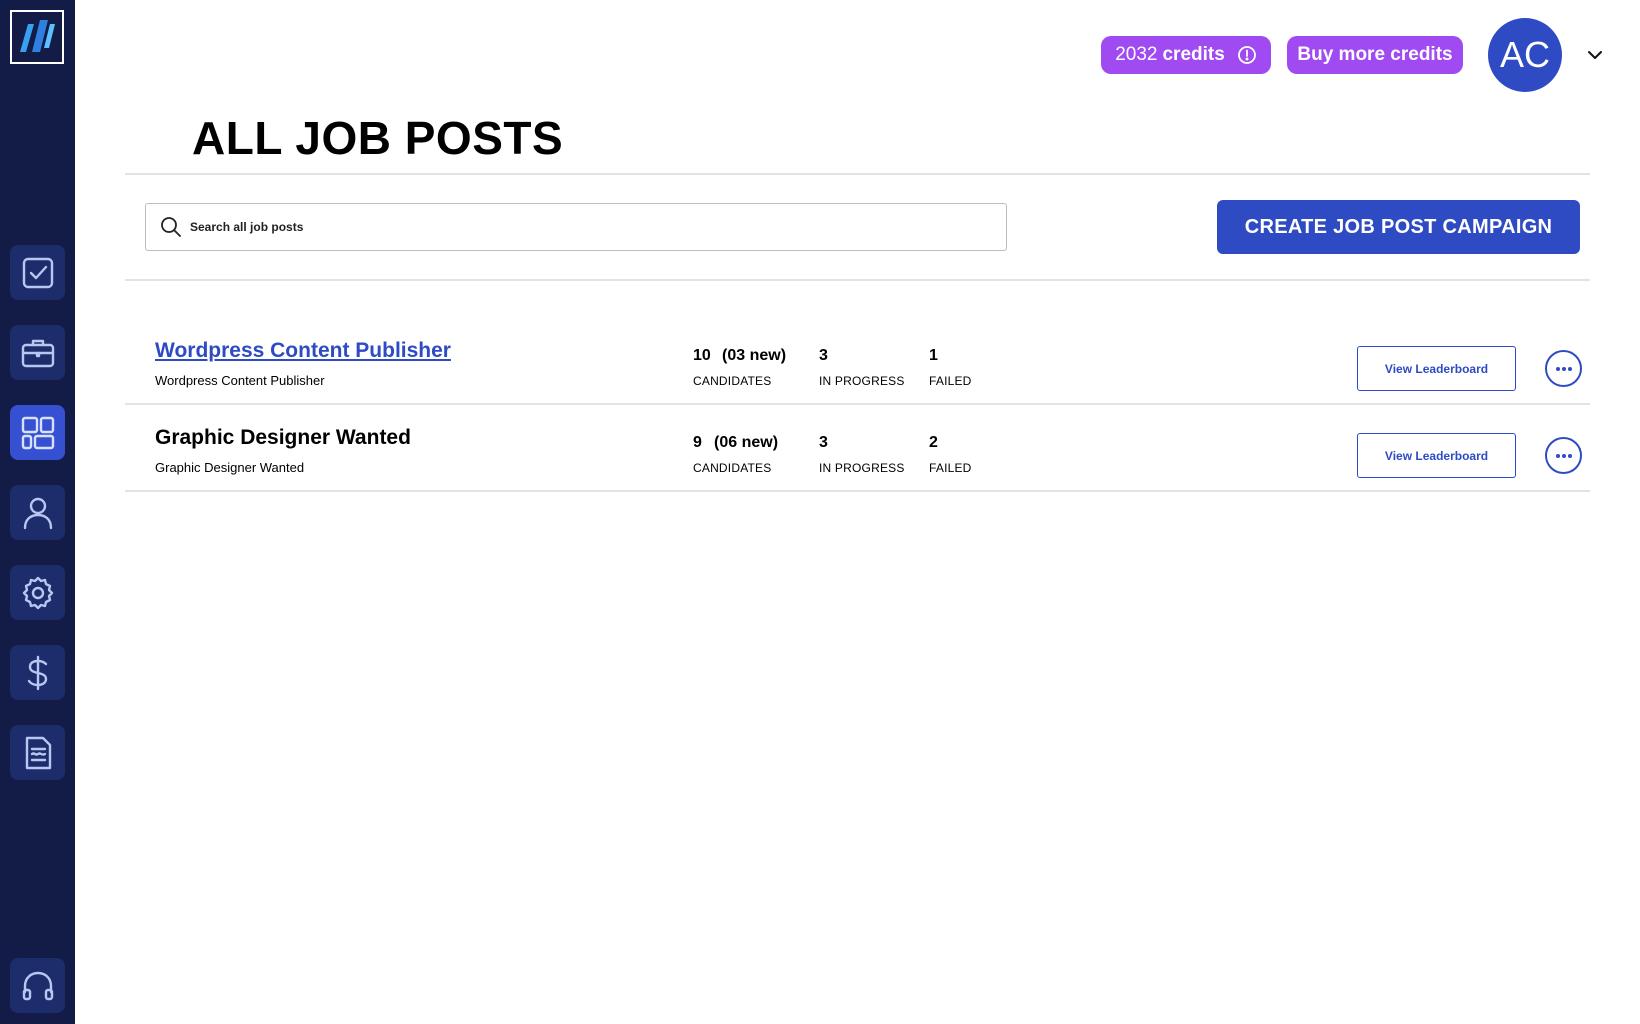 The width and height of the screenshot is (1640, 1024). I want to click on sidebar-item-documents, so click(37, 752).